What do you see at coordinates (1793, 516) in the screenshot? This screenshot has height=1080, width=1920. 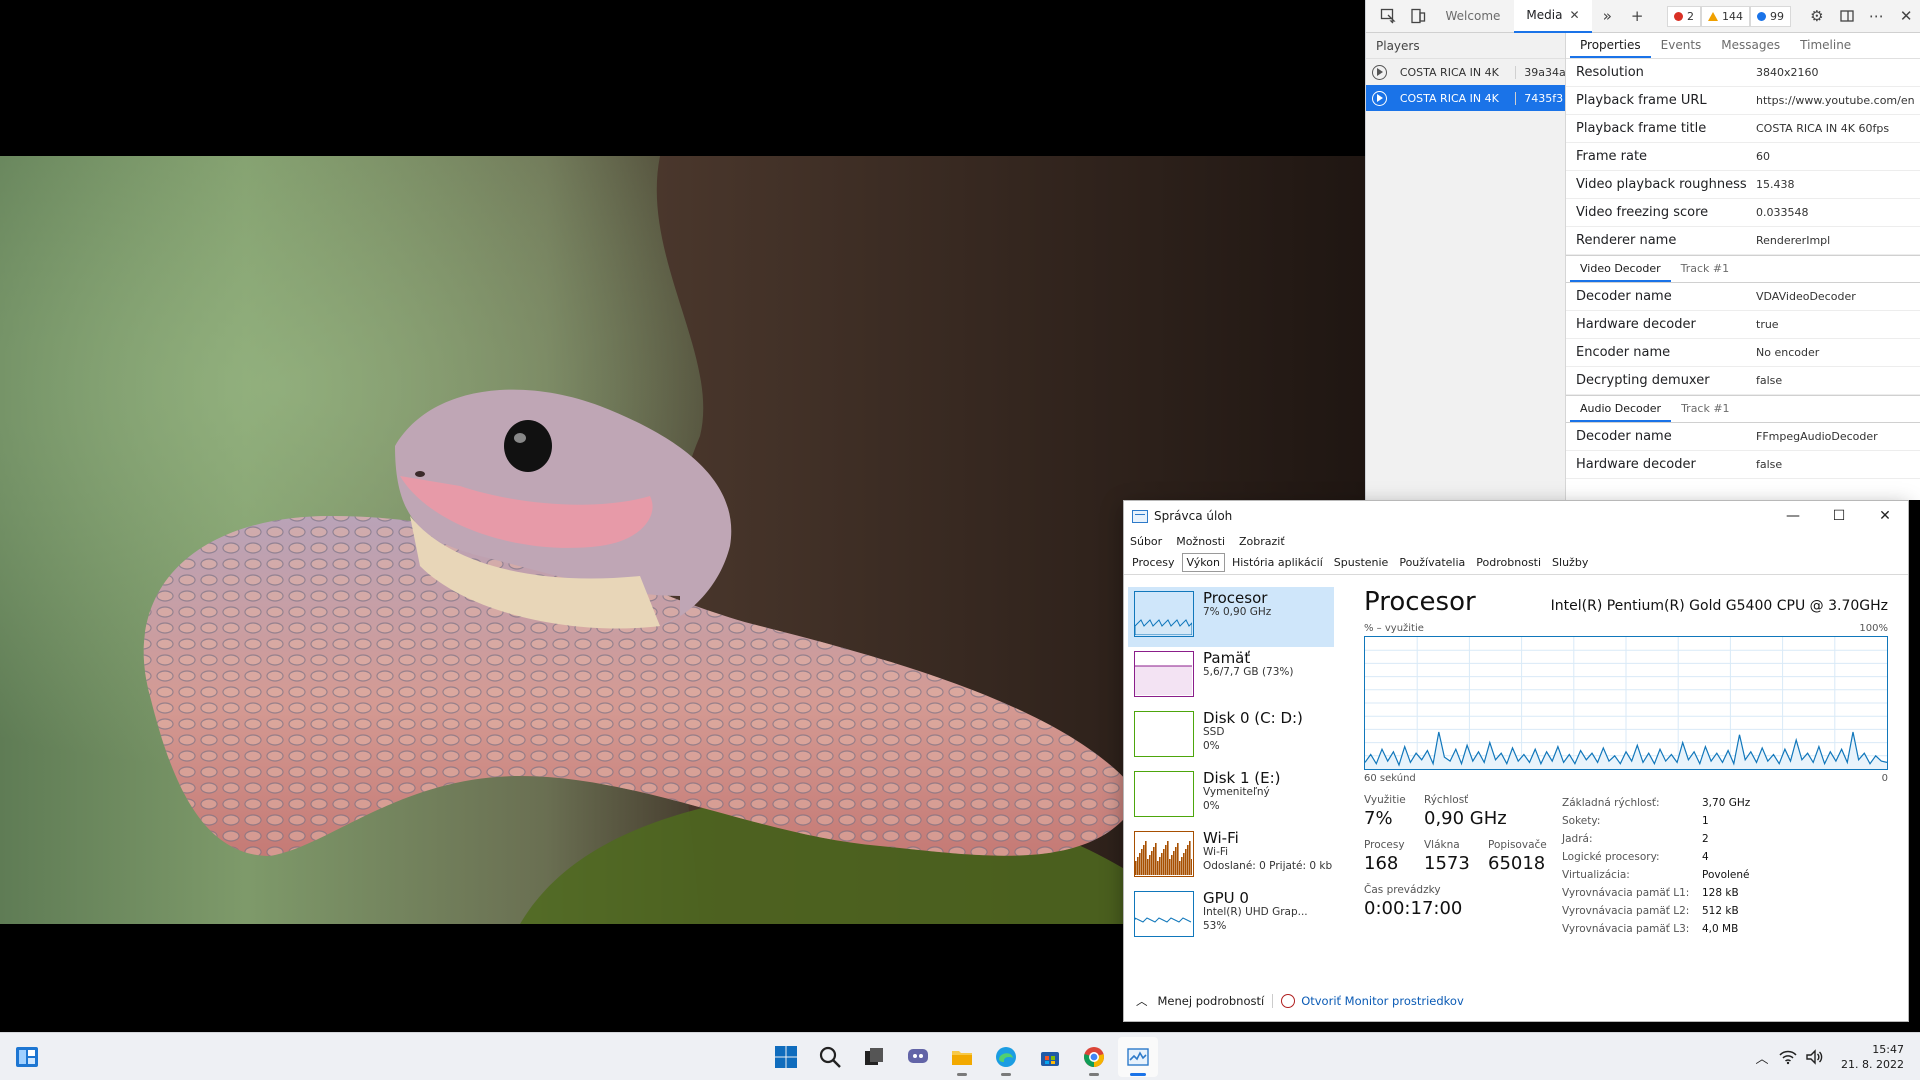 I see `minimize-button: —` at bounding box center [1793, 516].